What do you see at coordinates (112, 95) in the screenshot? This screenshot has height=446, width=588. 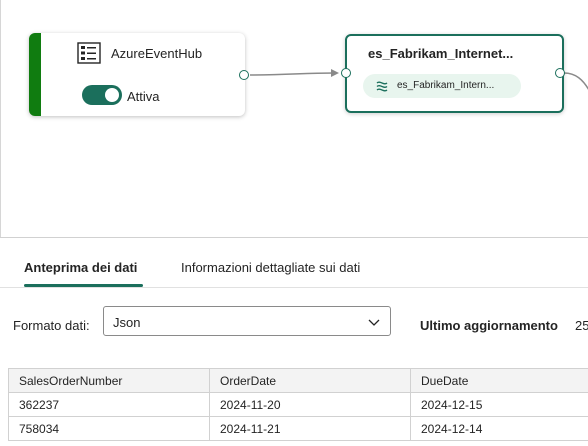 I see `toggle-knob` at bounding box center [112, 95].